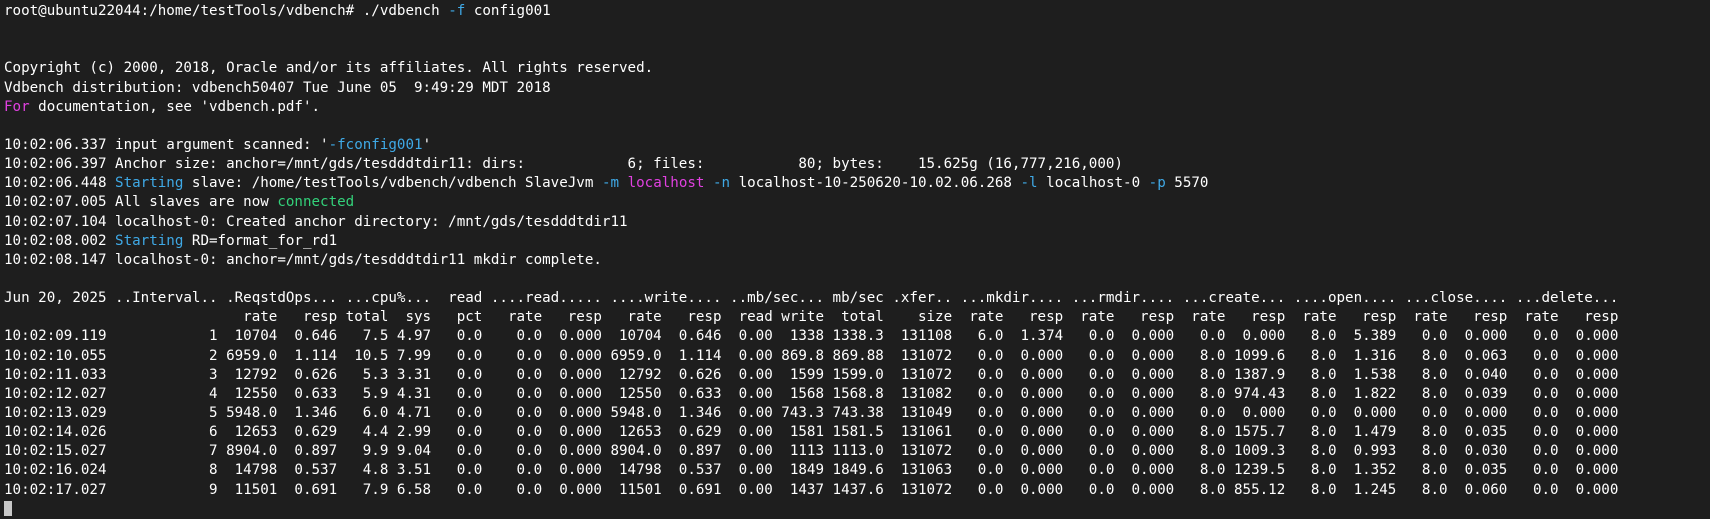 The width and height of the screenshot is (1710, 519). What do you see at coordinates (243, 11) in the screenshot?
I see `prompt-path: :/home/testTools/vdbench` at bounding box center [243, 11].